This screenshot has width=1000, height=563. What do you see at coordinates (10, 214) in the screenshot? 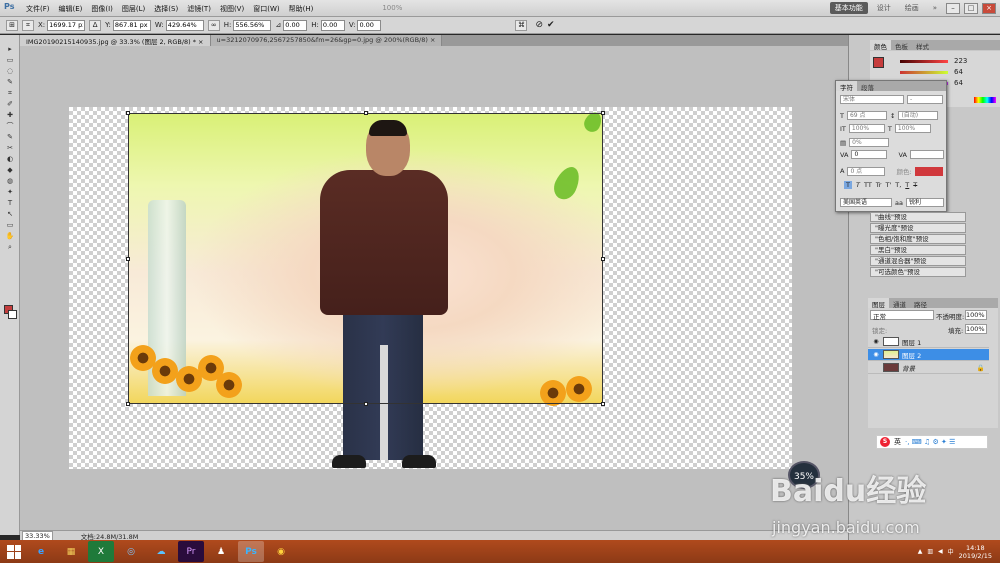
I see `path-select-tool-icon: ↖` at bounding box center [10, 214].